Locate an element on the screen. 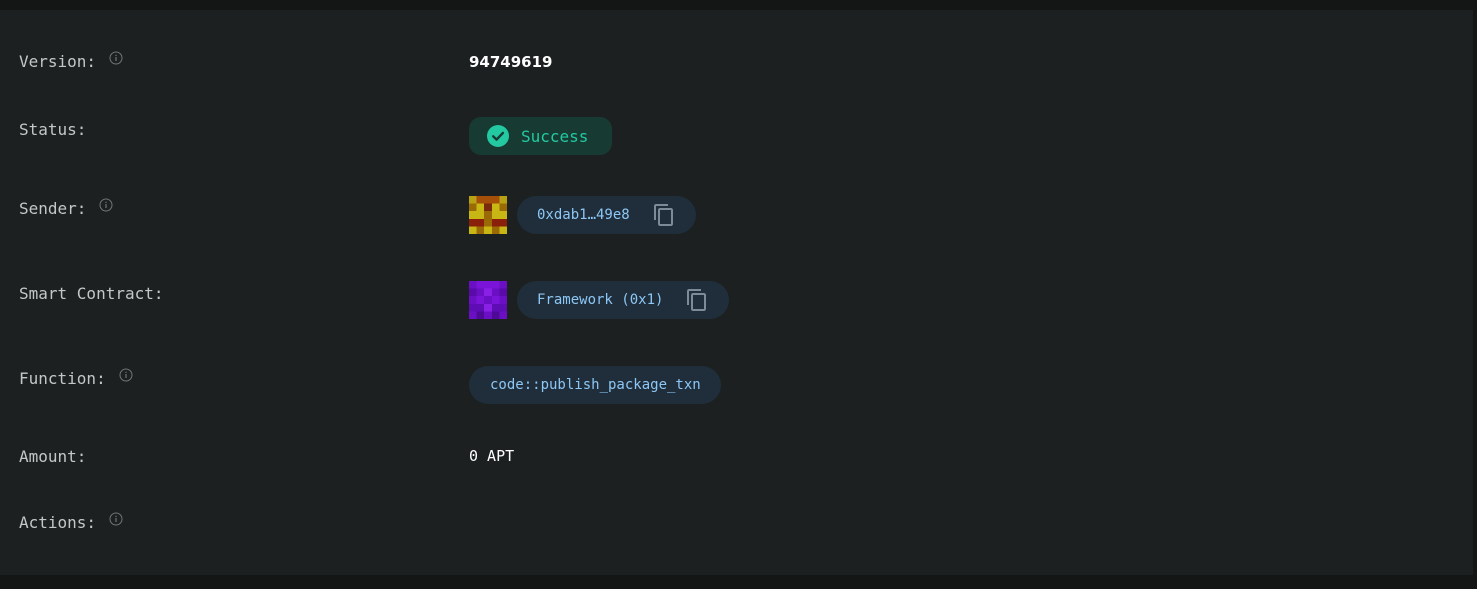 The width and height of the screenshot is (1477, 589). version-value: 94749619 is located at coordinates (511, 62).